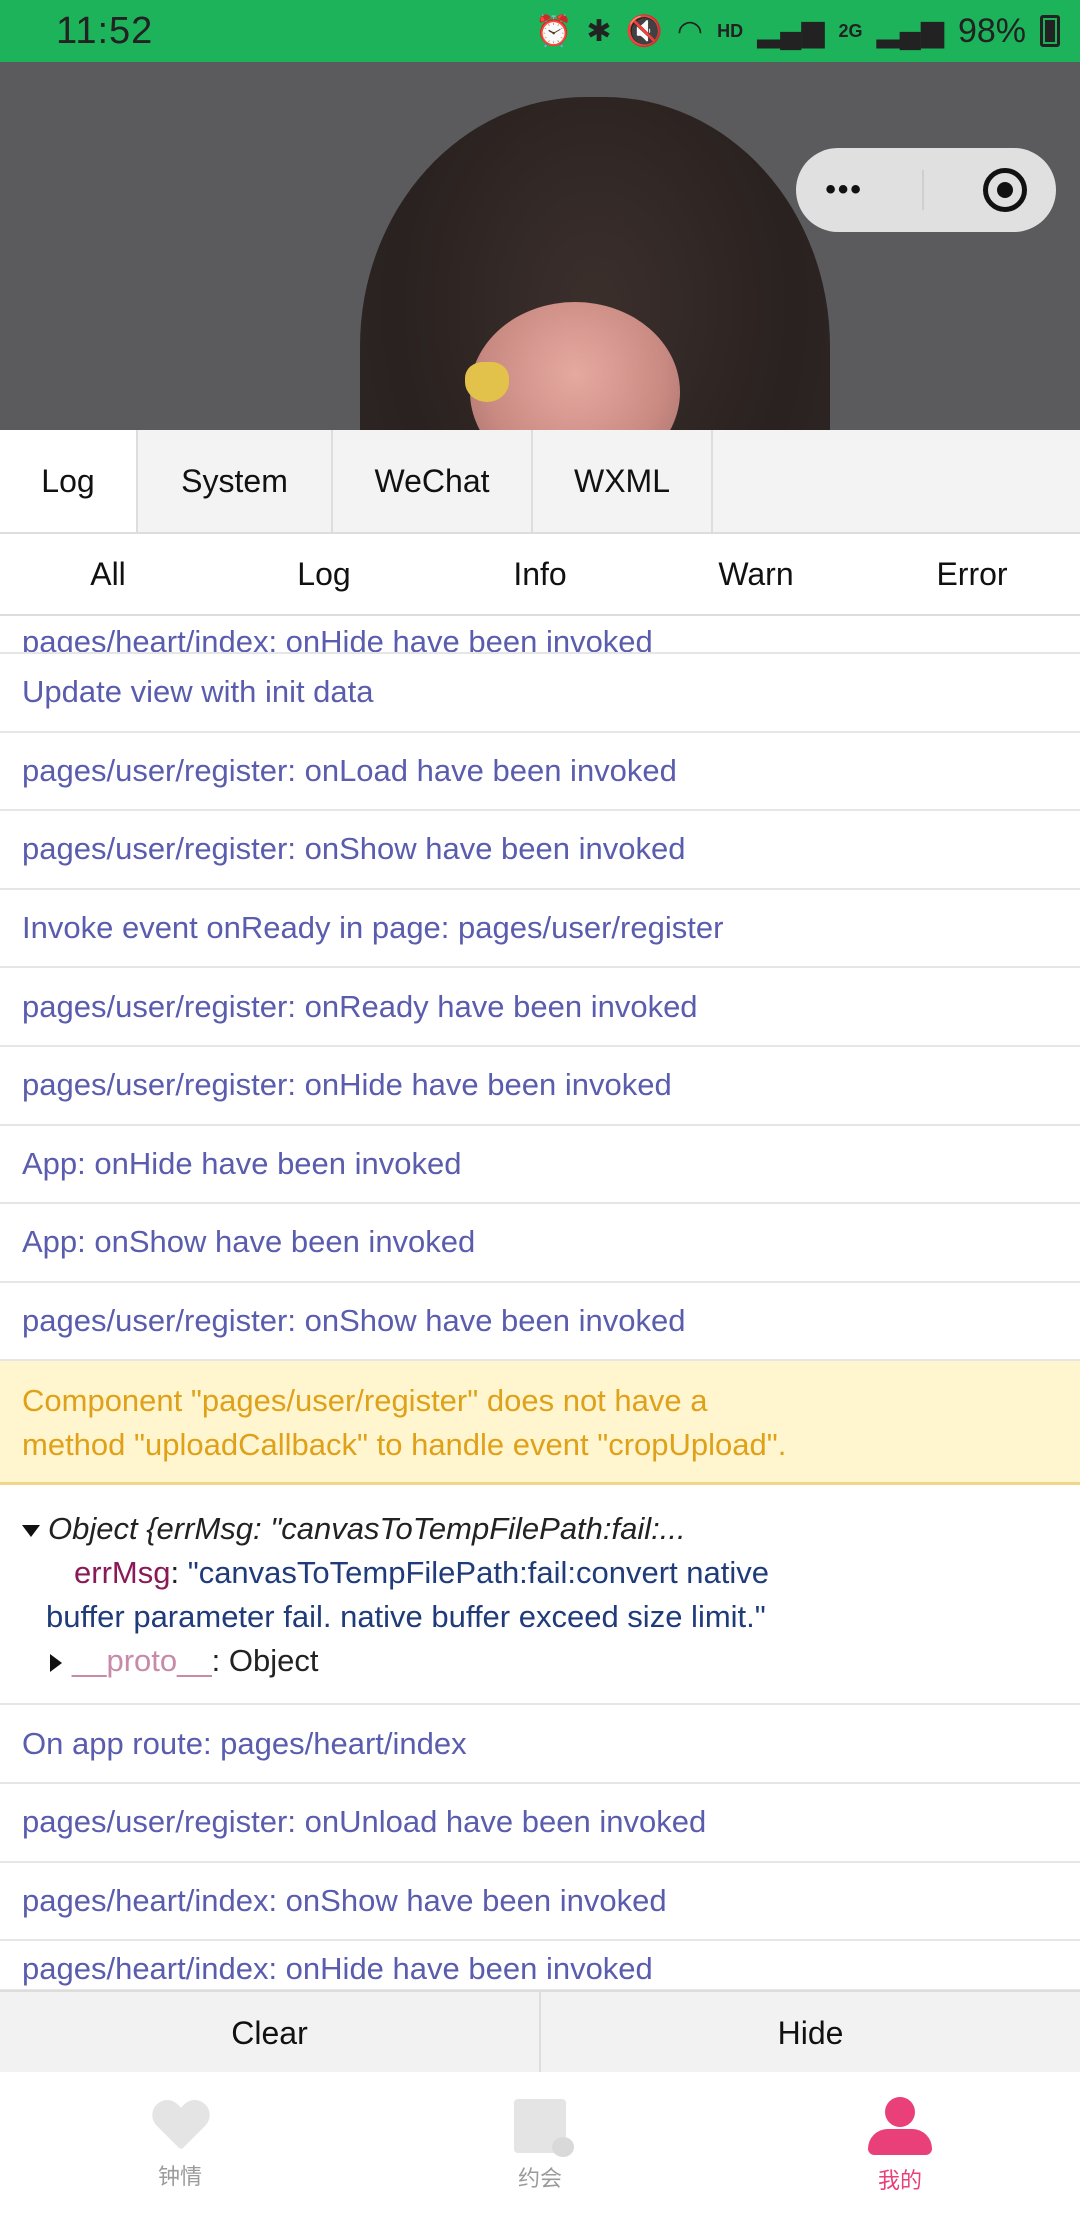 The height and width of the screenshot is (2220, 1080). Describe the element at coordinates (623, 481) in the screenshot. I see `tab-wxml: WXML` at that location.